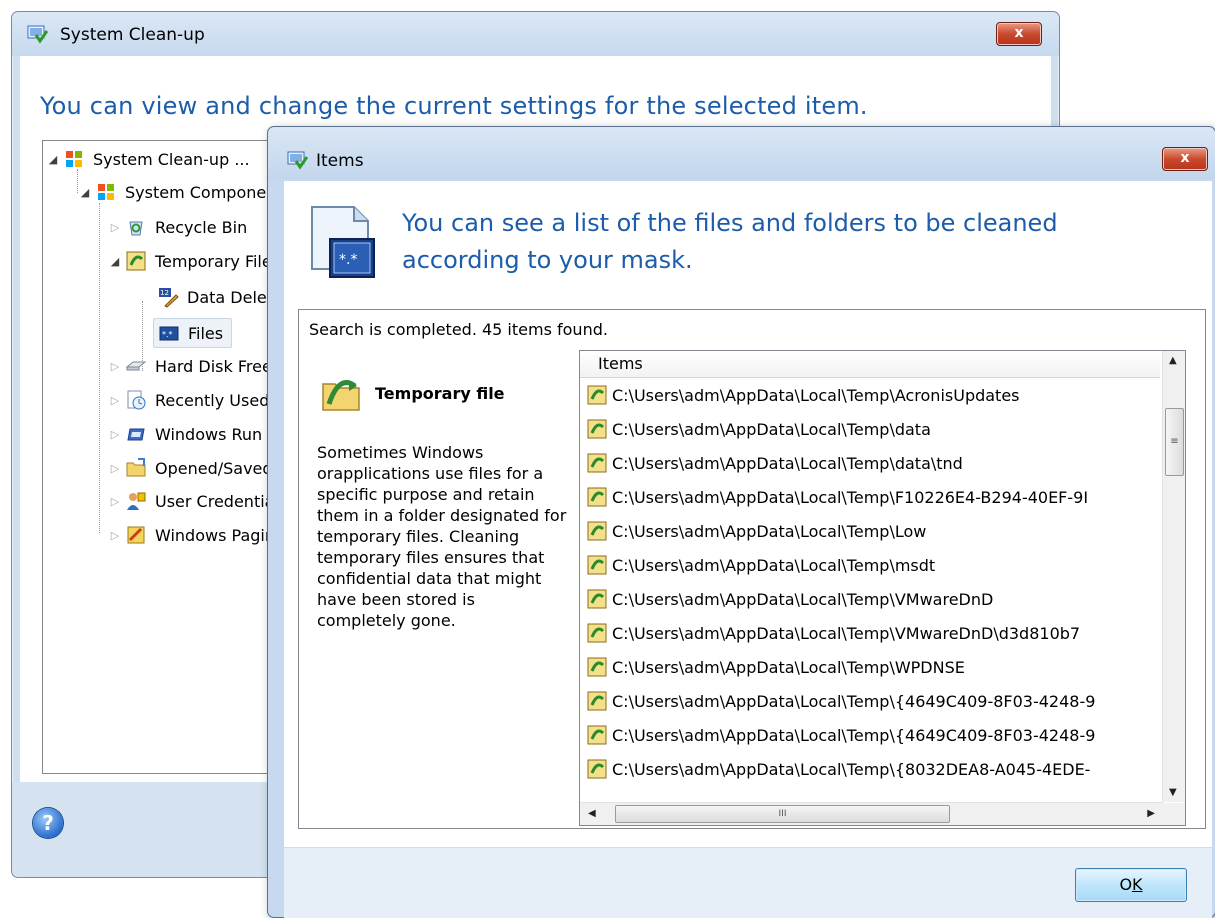  I want to click on horizontal-scroll-thumb: III, so click(782, 814).